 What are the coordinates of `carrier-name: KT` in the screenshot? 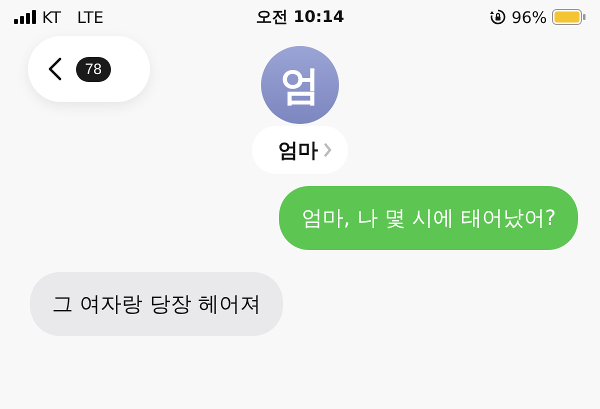 It's located at (52, 17).